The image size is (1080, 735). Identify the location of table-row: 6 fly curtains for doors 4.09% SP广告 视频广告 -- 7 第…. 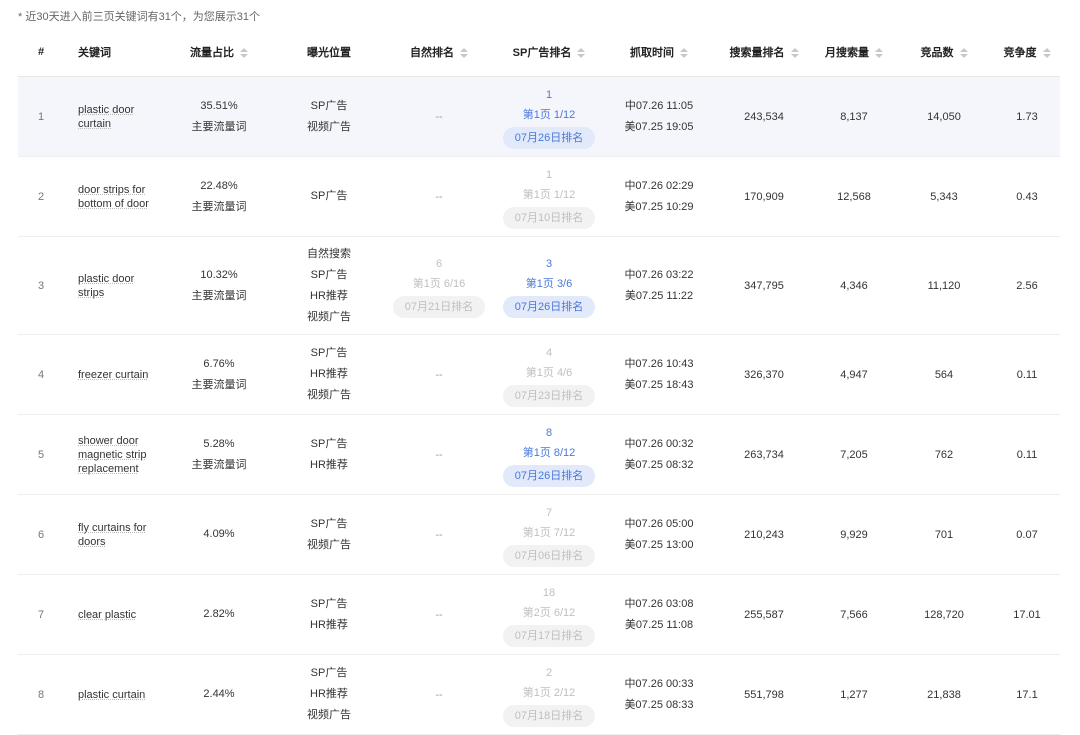
(539, 534).